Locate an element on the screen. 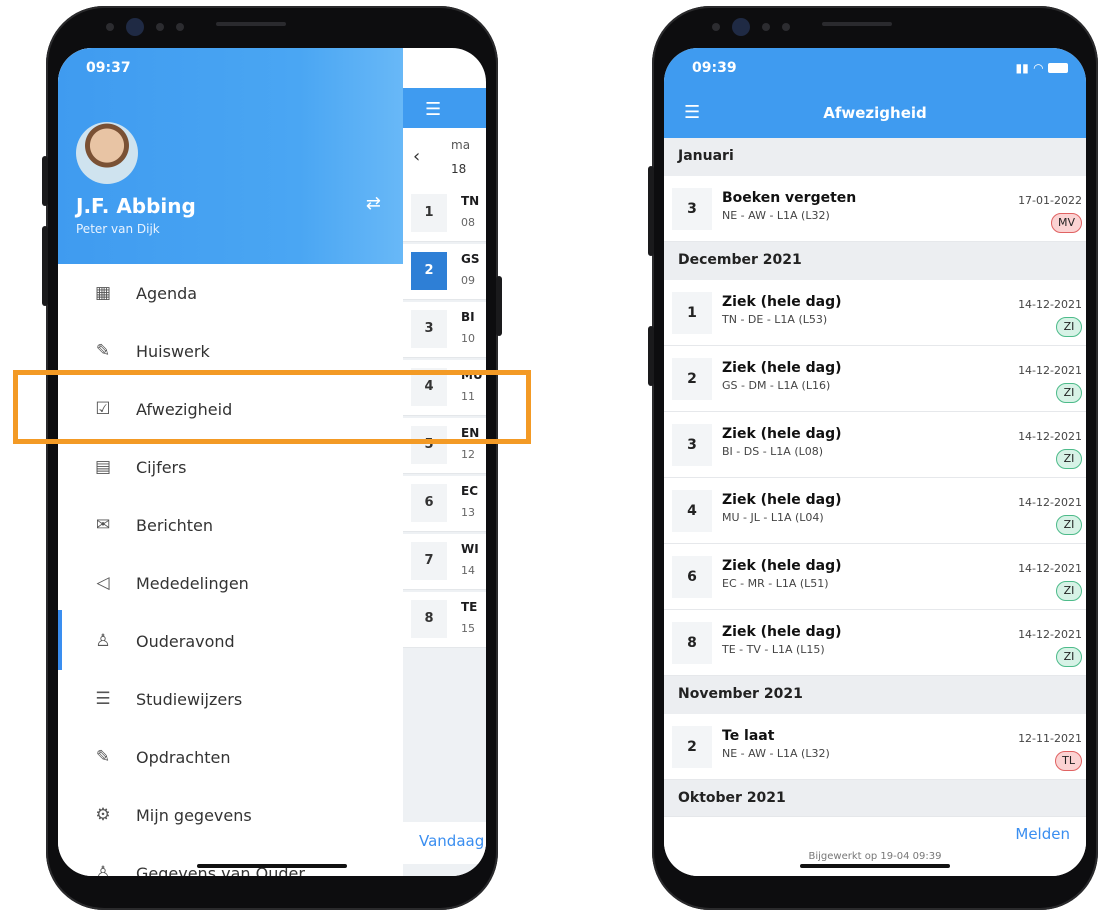 This screenshot has width=1104, height=914. menu-item-mijn-gegevens: ⚙ Mijn gegevens is located at coordinates (230, 815).